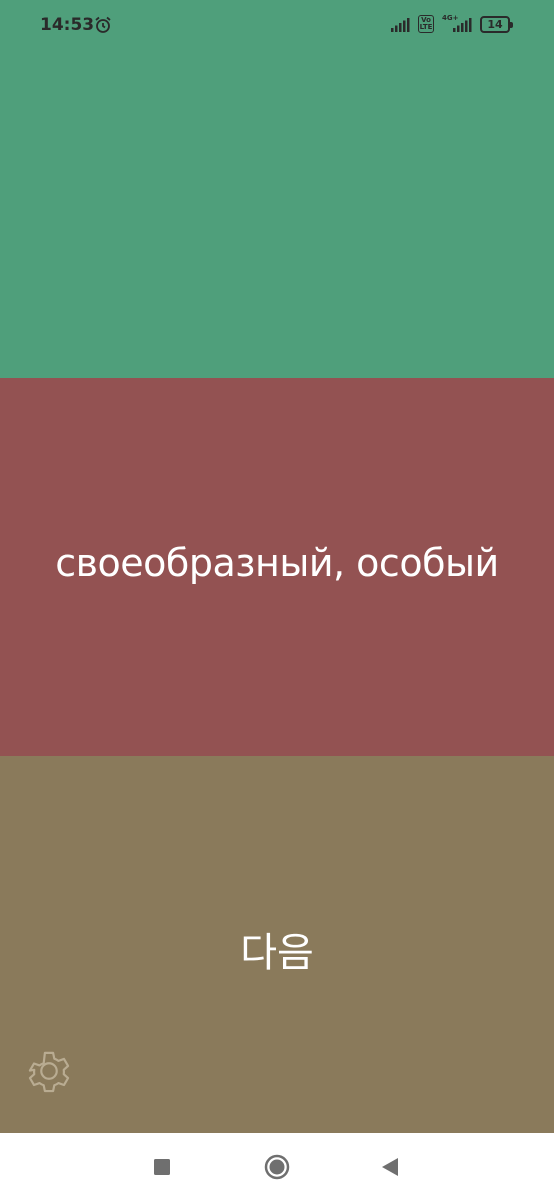 This screenshot has width=554, height=1200. I want to click on back-button, so click(390, 1167).